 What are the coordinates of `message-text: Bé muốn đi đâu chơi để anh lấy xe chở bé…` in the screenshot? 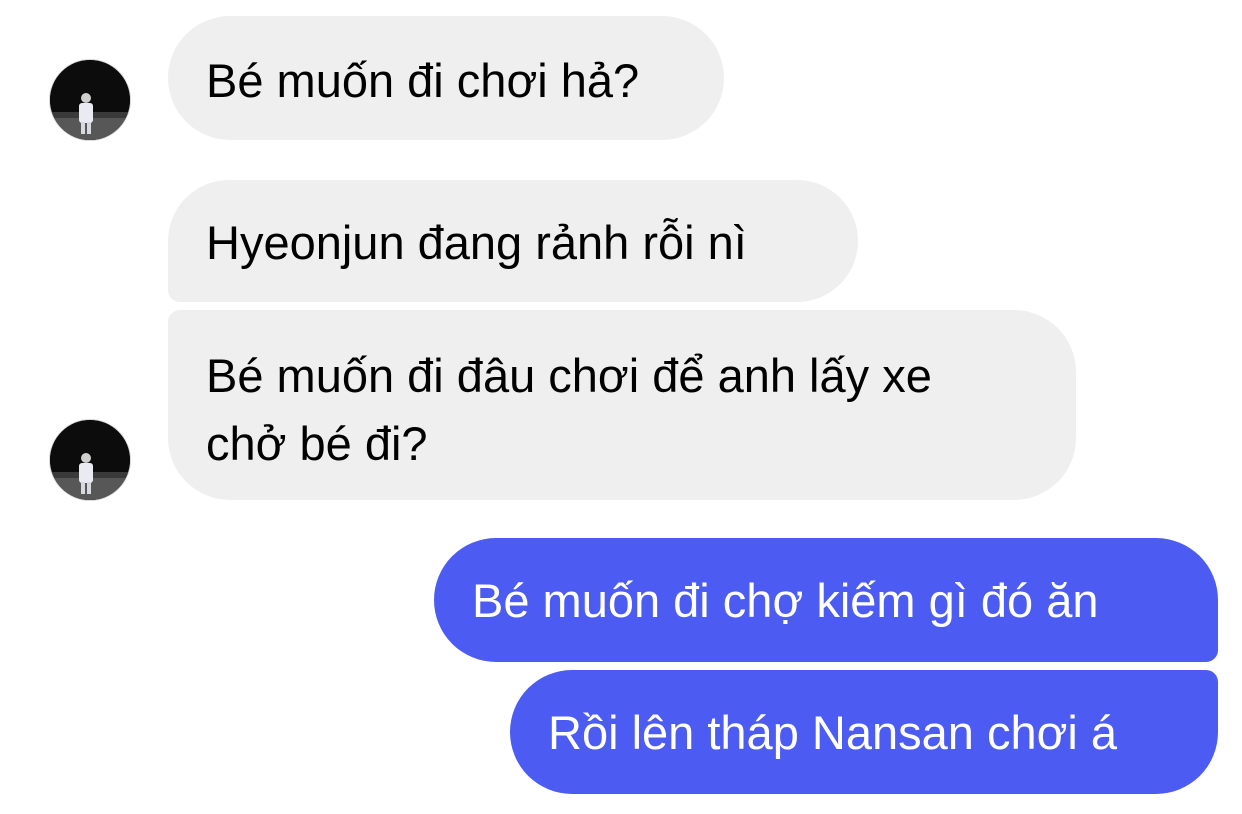 It's located at (569, 409).